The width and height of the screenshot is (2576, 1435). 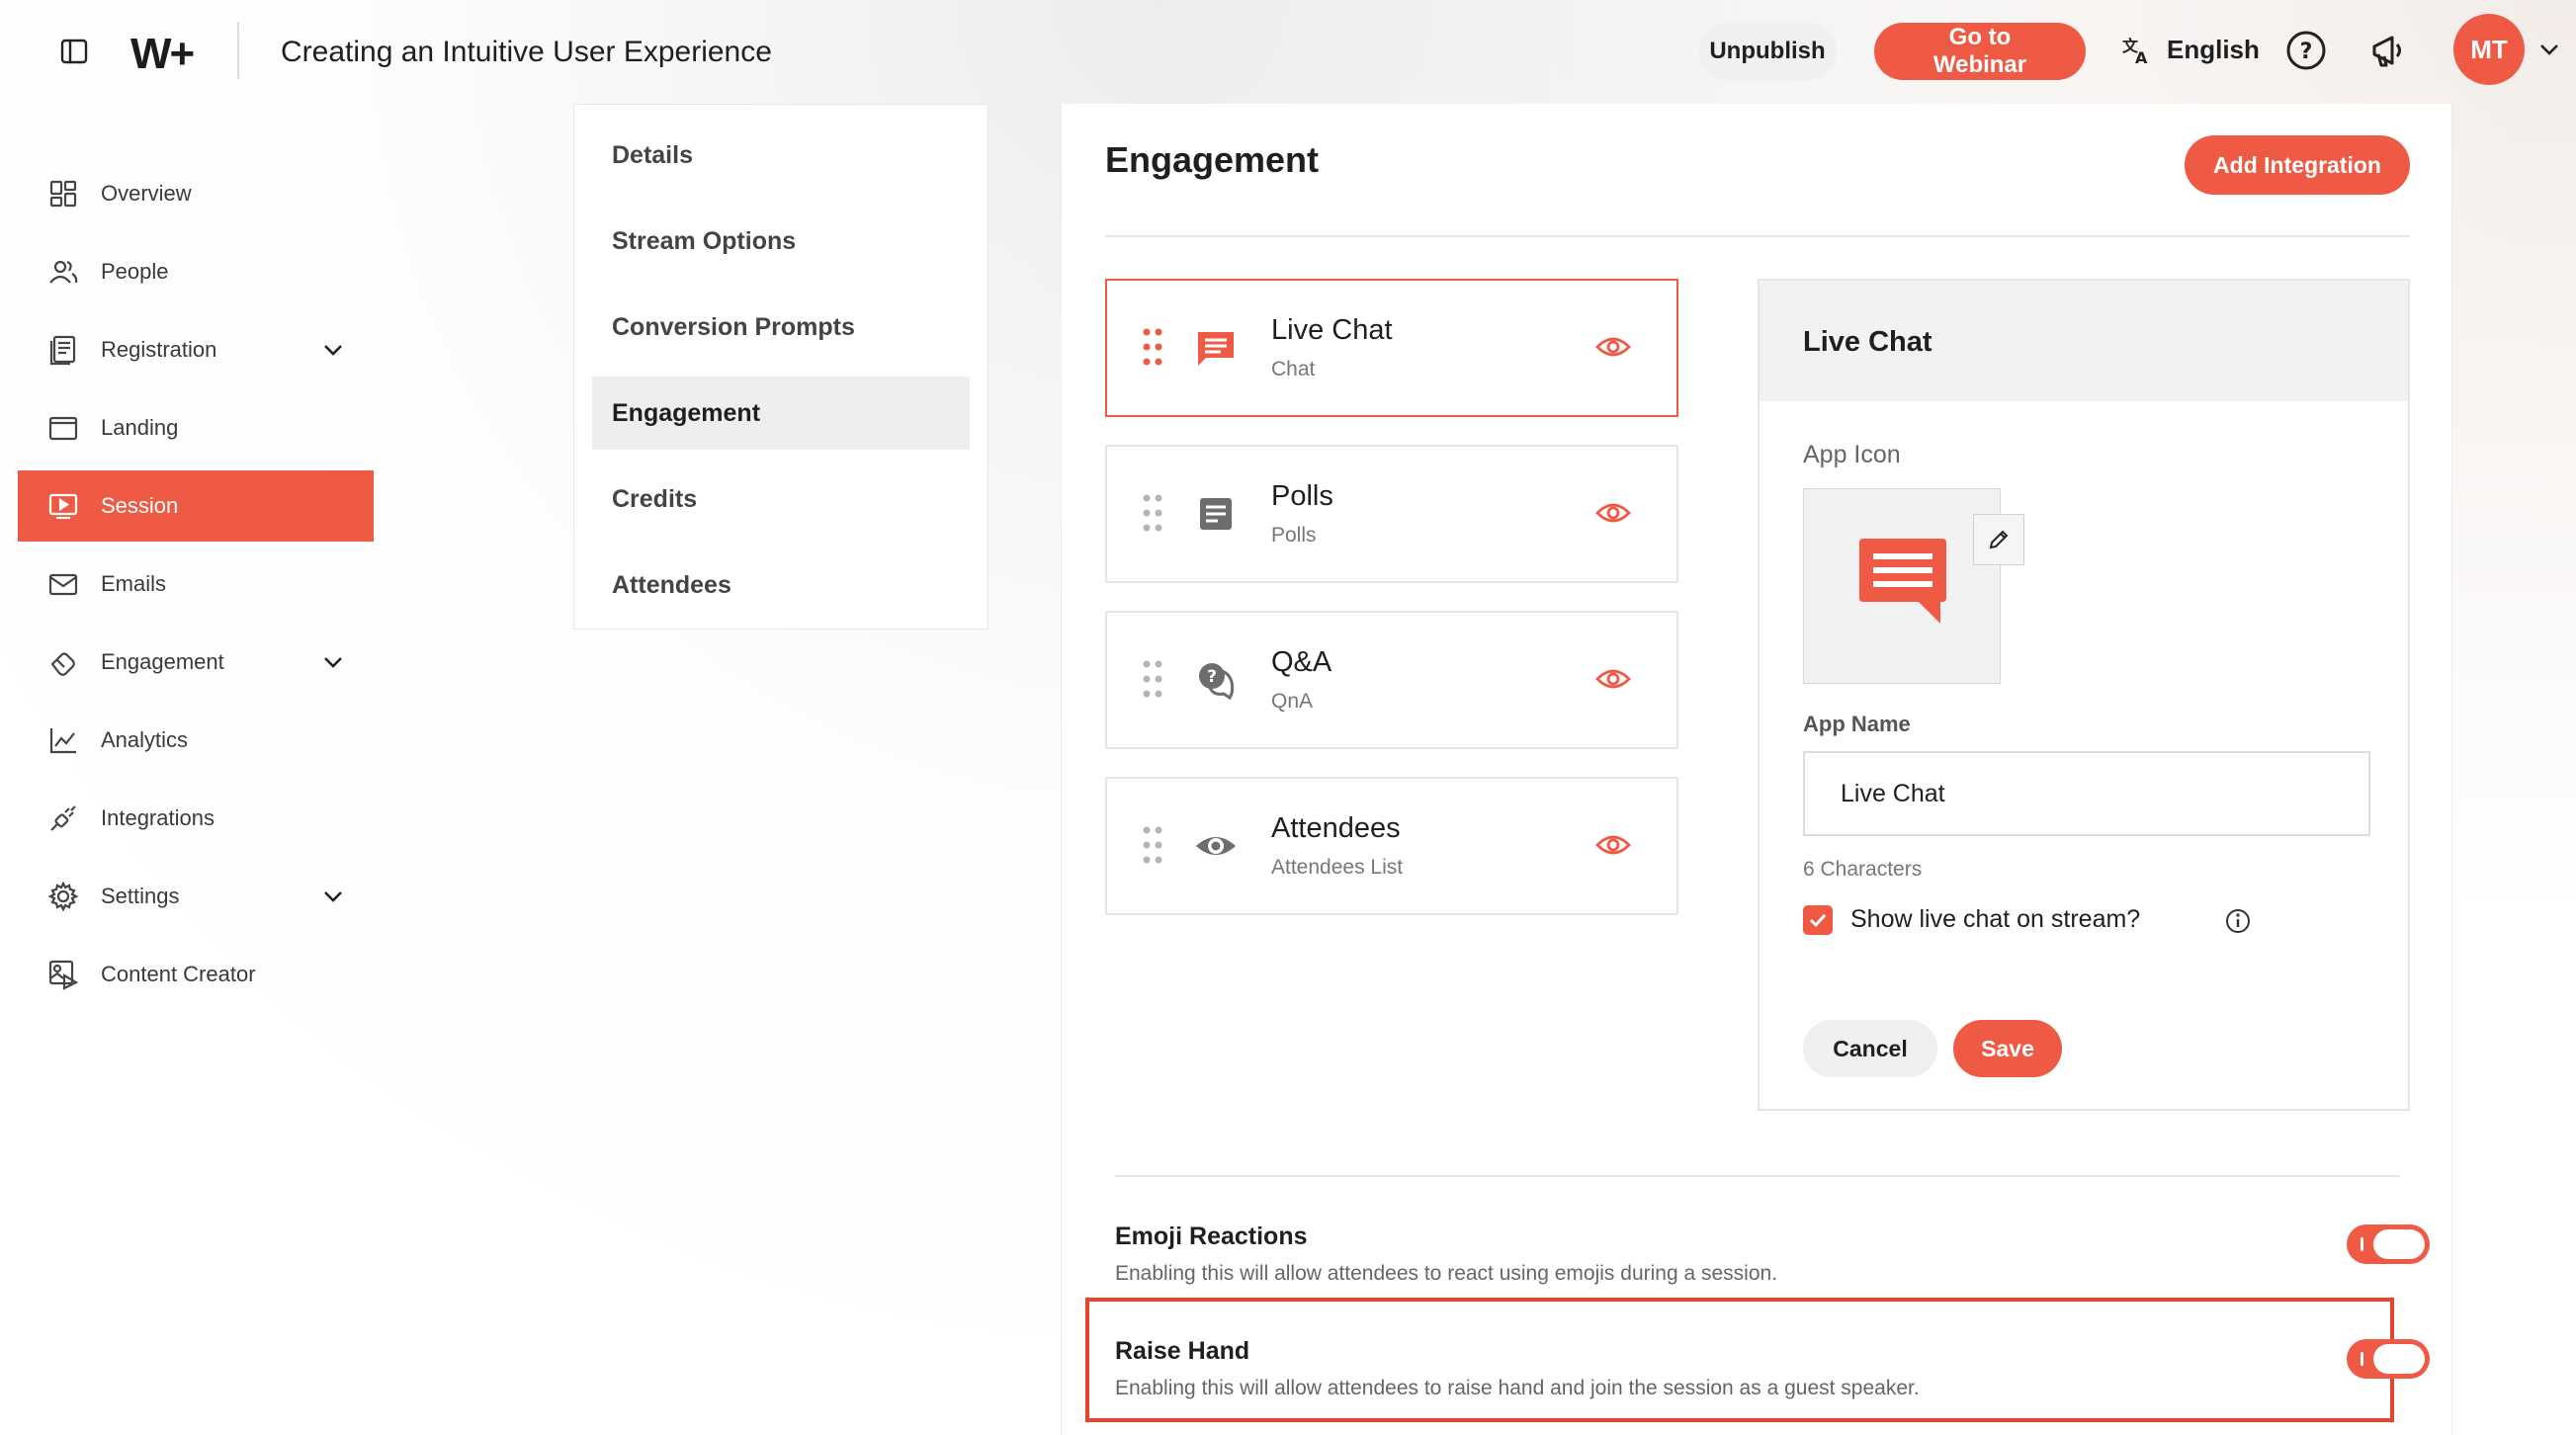 What do you see at coordinates (63, 194) in the screenshot?
I see `grid-icon` at bounding box center [63, 194].